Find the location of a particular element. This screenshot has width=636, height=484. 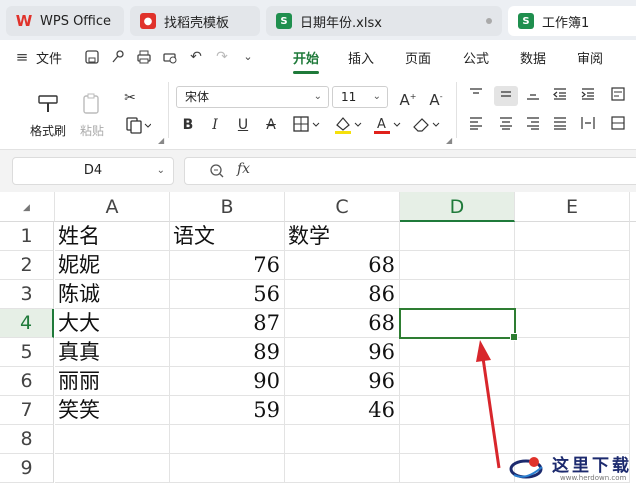

cell-d3 is located at coordinates (457, 294).